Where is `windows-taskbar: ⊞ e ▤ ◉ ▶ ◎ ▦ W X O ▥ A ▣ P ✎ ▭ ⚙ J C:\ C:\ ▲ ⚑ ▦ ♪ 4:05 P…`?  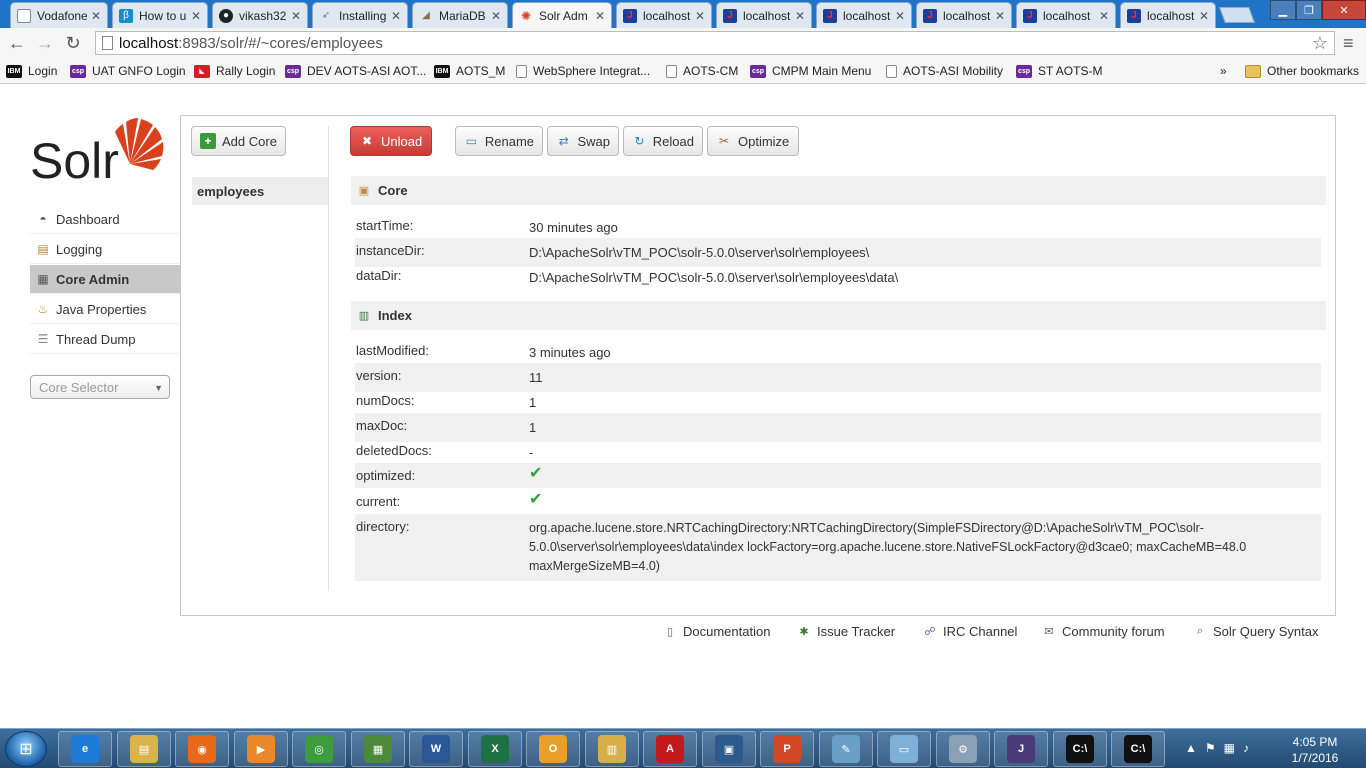
windows-taskbar: ⊞ e ▤ ◉ ▶ ◎ ▦ W X O ▥ A ▣ P ✎ ▭ ⚙ J C:\ C:\ ▲ ⚑ ▦ ♪ 4:05 P… is located at coordinates (683, 748).